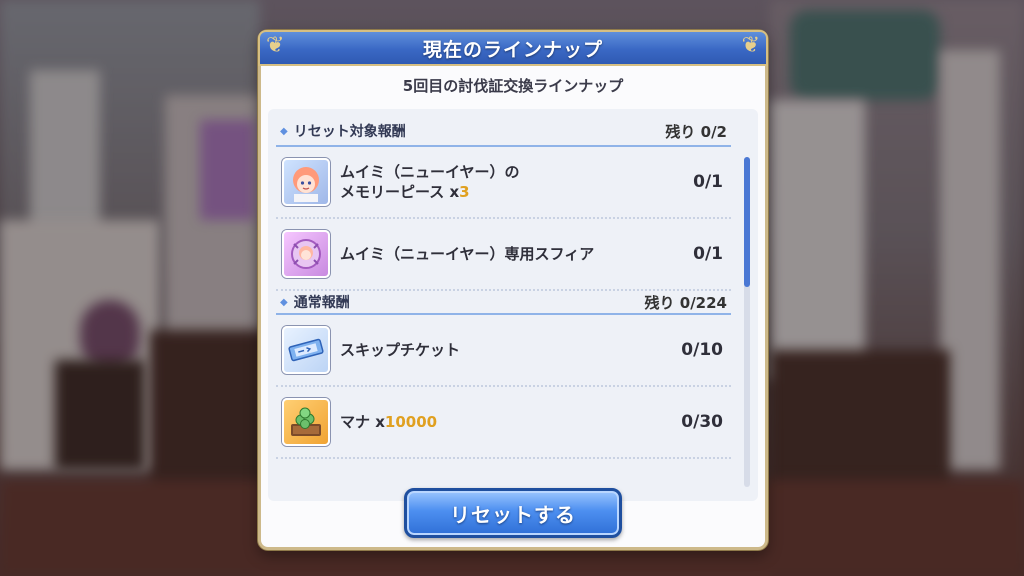 The height and width of the screenshot is (576, 1024). Describe the element at coordinates (503, 303) in the screenshot. I see `section-header-normal-rewards: ◆ 通常報酬 残り 0/224` at that location.